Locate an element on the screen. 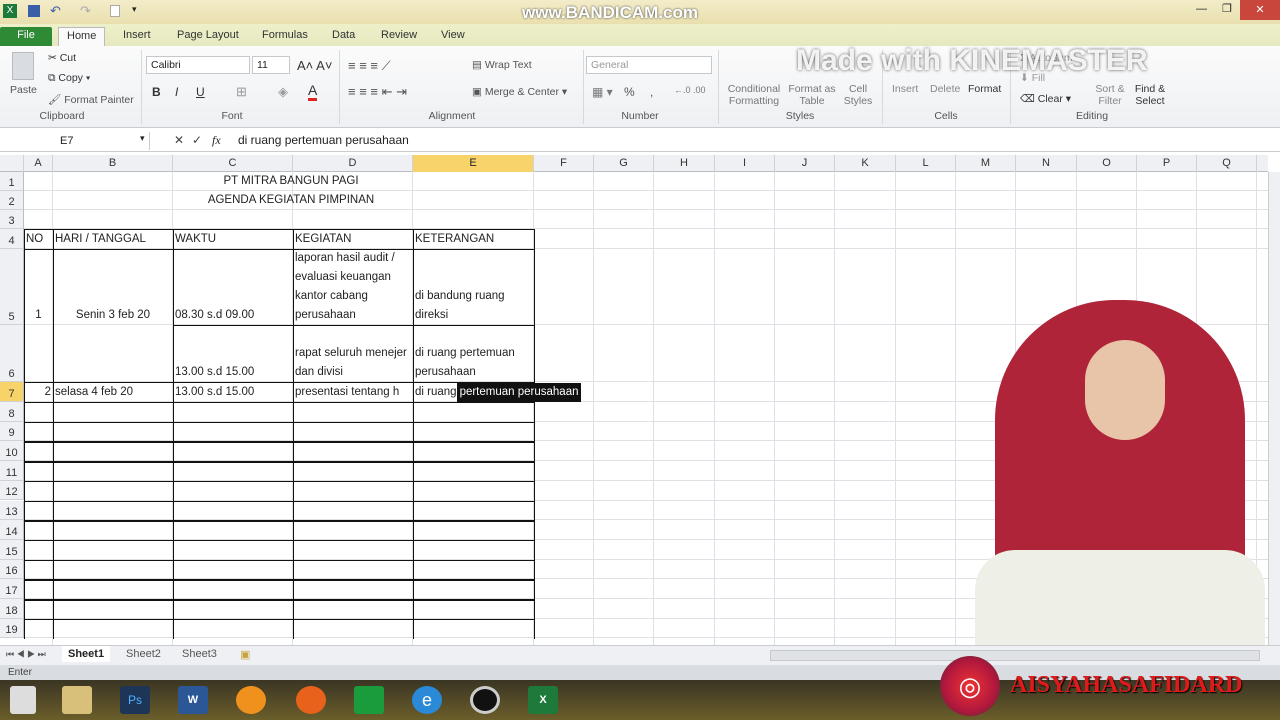 Image resolution: width=1280 pixels, height=720 pixels. wrap-text-button: ▤ Wrap Text is located at coordinates (502, 65).